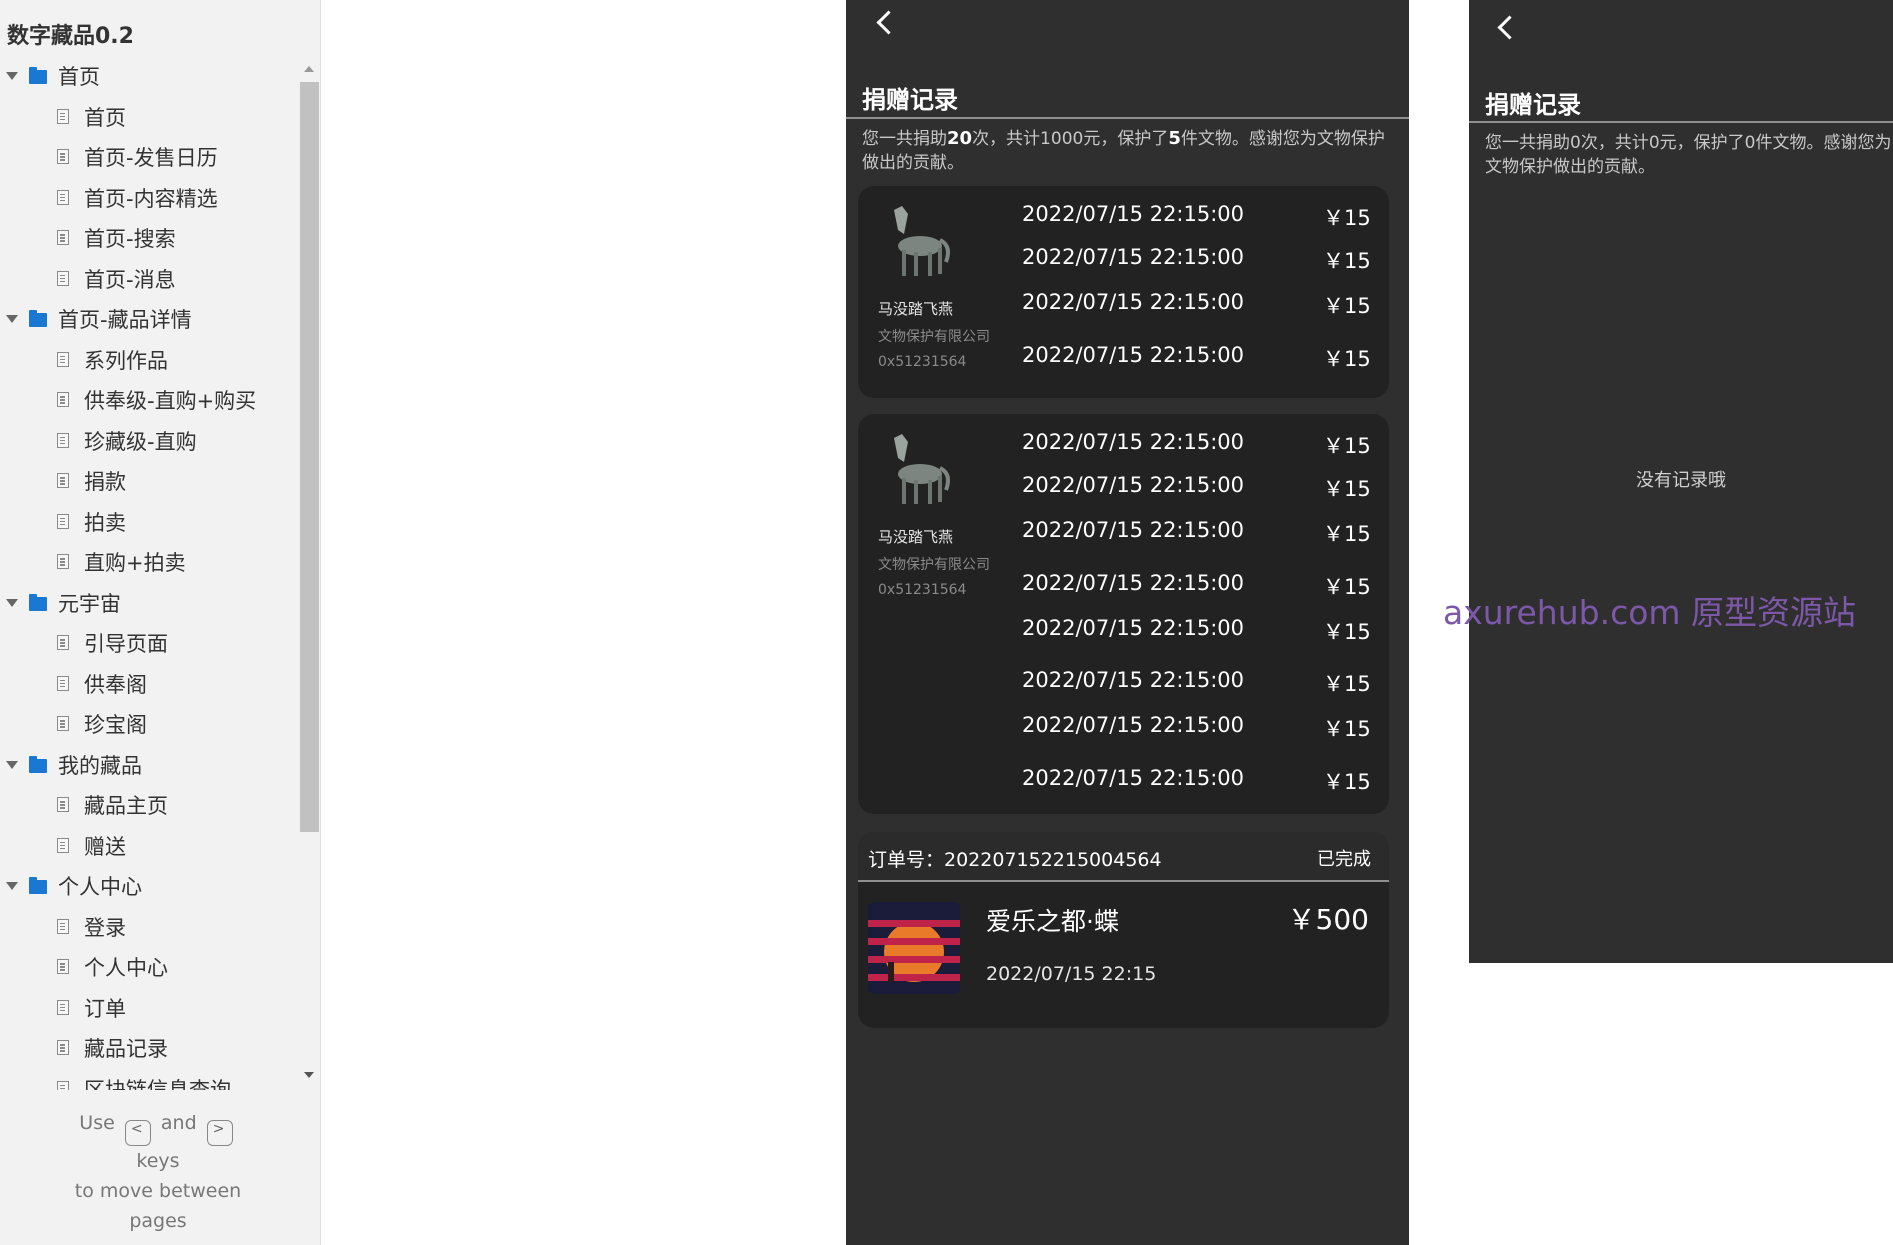 Image resolution: width=1893 pixels, height=1245 pixels. What do you see at coordinates (150, 360) in the screenshot?
I see `page-item-series: 系列作品` at bounding box center [150, 360].